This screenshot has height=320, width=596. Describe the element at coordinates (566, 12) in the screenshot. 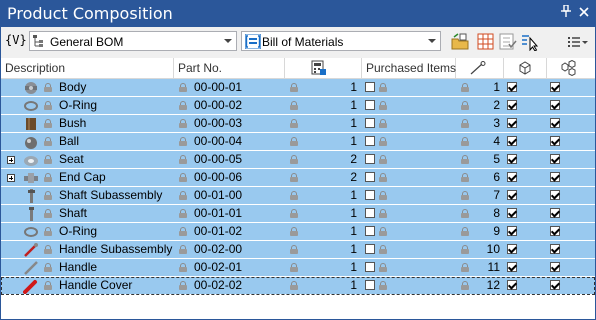

I see `pin-icon` at that location.